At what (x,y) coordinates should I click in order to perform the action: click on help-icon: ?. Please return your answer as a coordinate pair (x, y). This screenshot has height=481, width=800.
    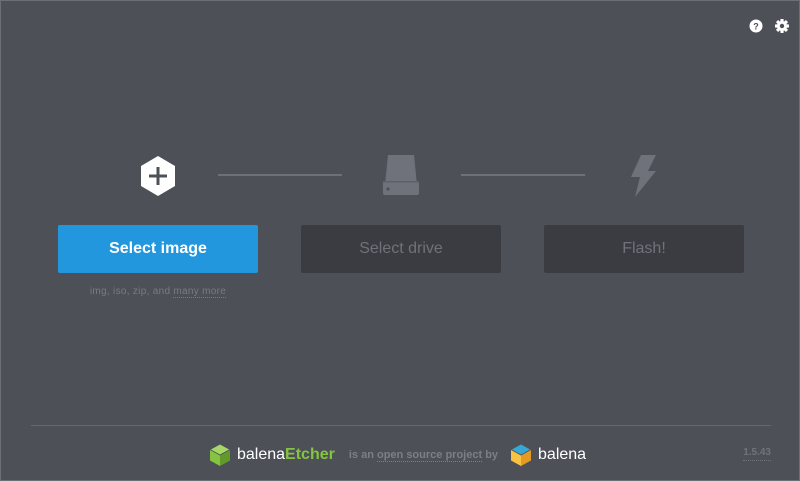
    Looking at the image, I should click on (756, 26).